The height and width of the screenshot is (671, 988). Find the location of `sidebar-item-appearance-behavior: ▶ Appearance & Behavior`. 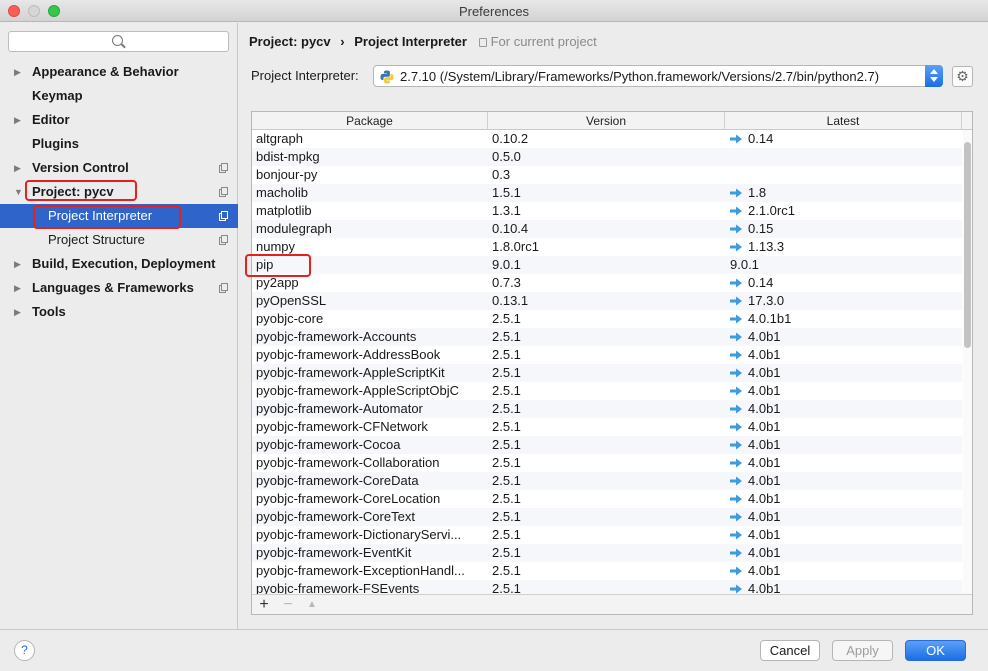

sidebar-item-appearance-behavior: ▶ Appearance & Behavior is located at coordinates (119, 72).